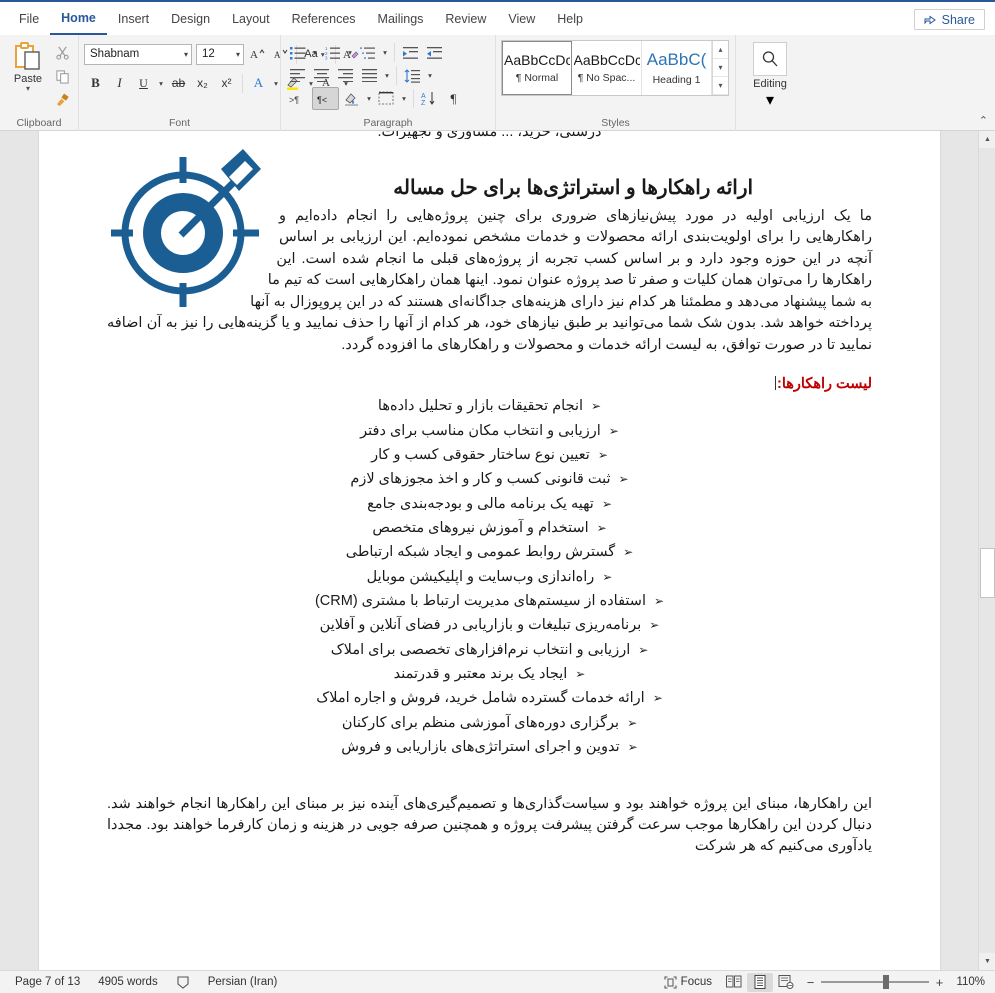  What do you see at coordinates (62, 76) in the screenshot?
I see `copy-button` at bounding box center [62, 76].